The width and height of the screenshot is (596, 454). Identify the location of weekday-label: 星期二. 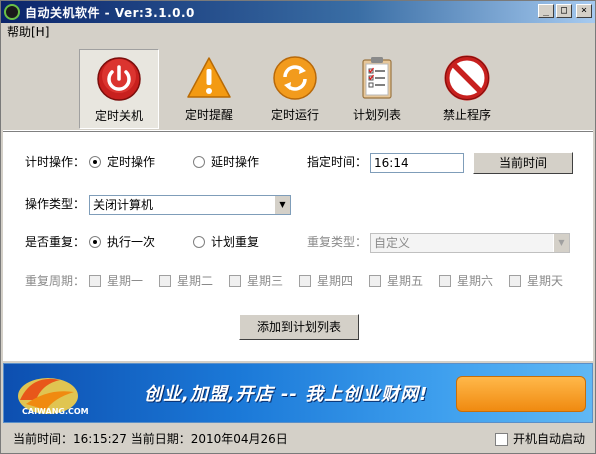
(195, 281).